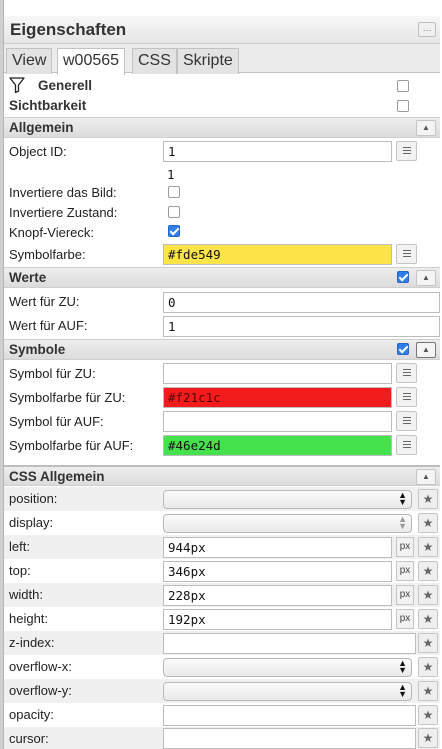 Image resolution: width=442 pixels, height=749 pixels. I want to click on werte-checkbox, so click(403, 277).